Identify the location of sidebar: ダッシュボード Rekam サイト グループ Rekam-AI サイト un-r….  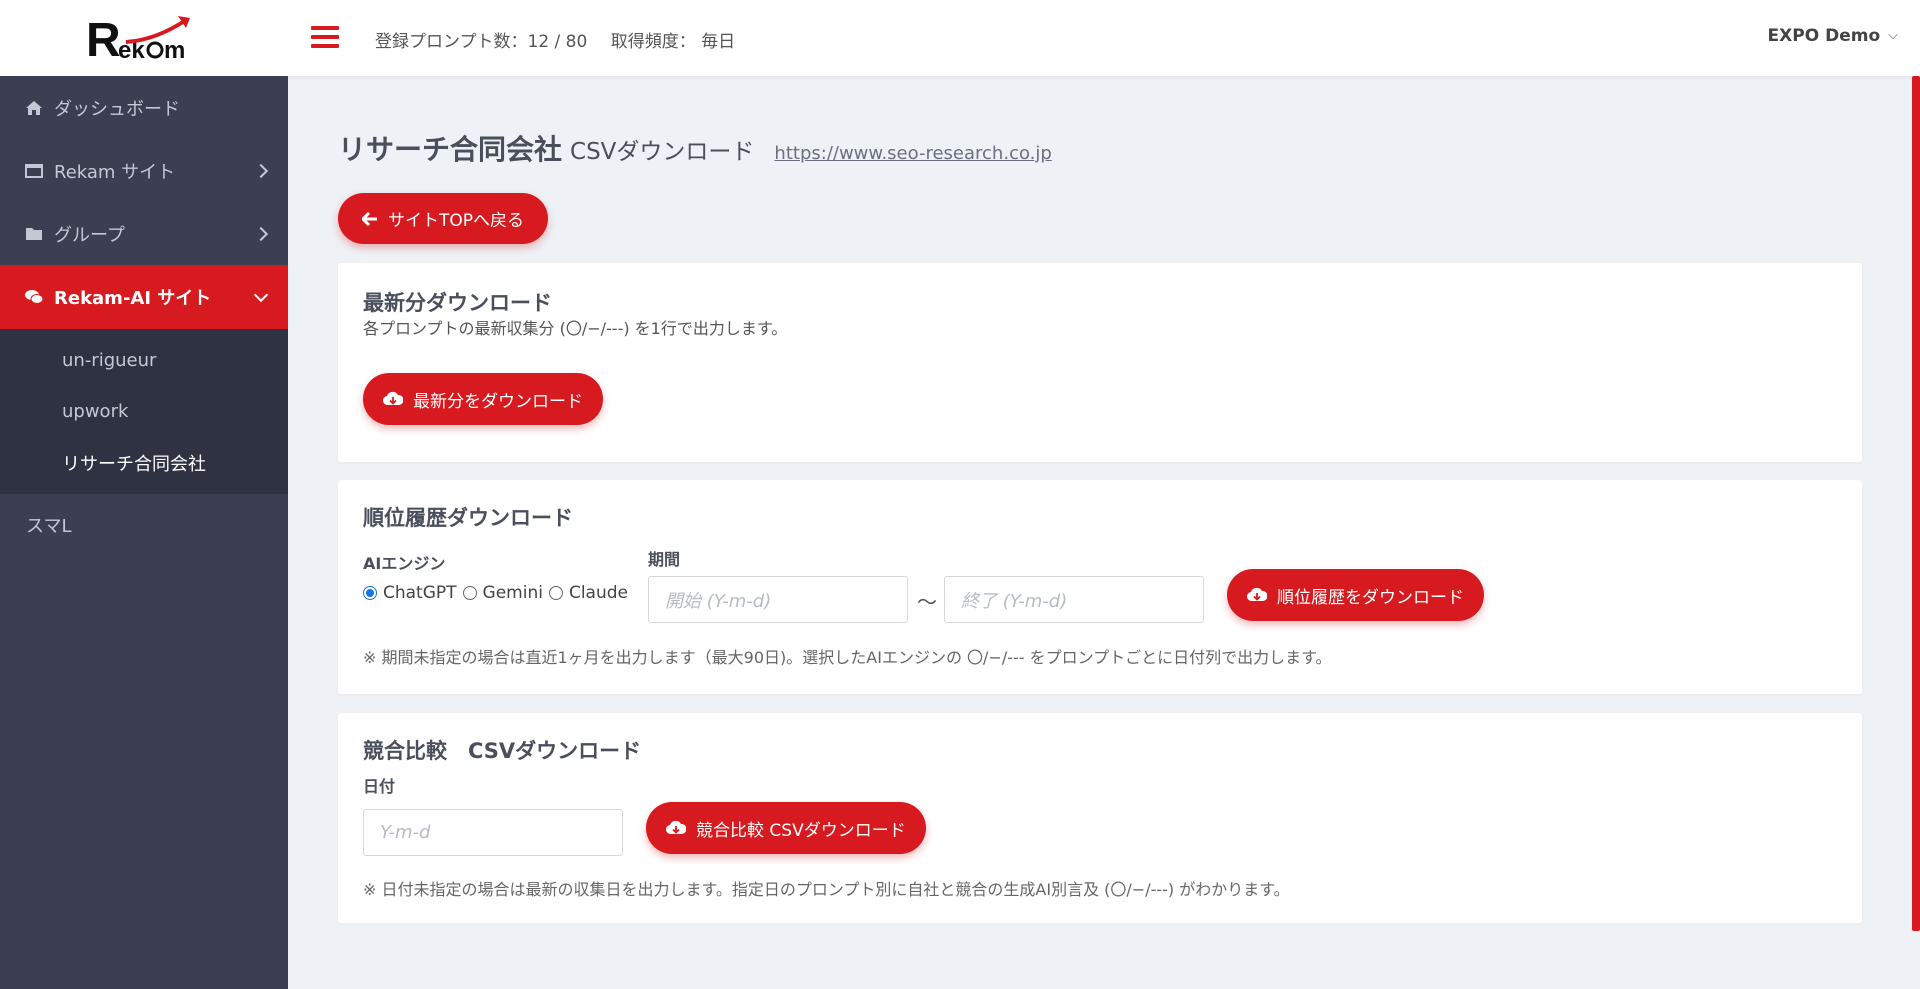
(144, 532).